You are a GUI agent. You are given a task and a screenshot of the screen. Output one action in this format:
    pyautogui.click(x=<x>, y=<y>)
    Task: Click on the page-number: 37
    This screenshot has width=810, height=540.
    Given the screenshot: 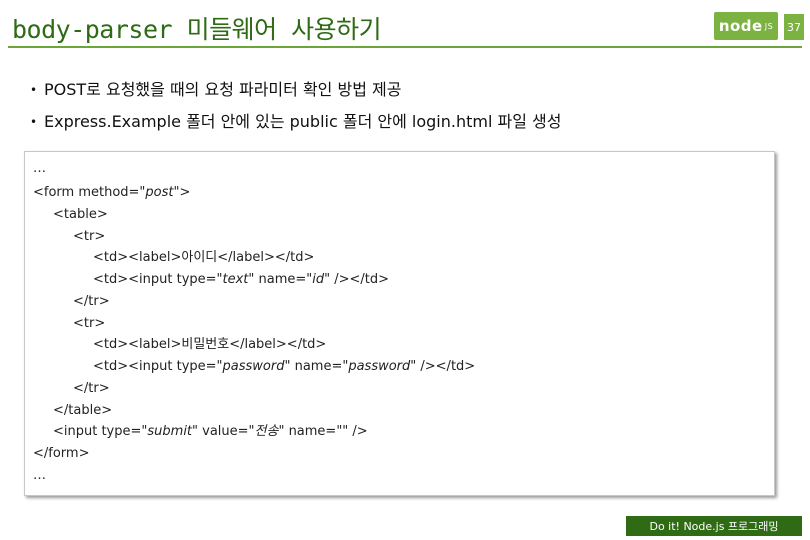 What is the action you would take?
    pyautogui.click(x=794, y=27)
    